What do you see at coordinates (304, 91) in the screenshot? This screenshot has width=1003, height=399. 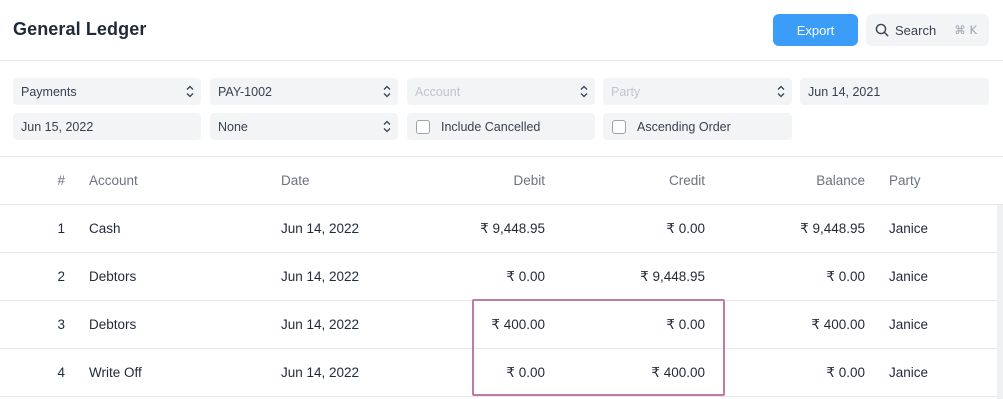 I see `reference-name-select: PAY-1002` at bounding box center [304, 91].